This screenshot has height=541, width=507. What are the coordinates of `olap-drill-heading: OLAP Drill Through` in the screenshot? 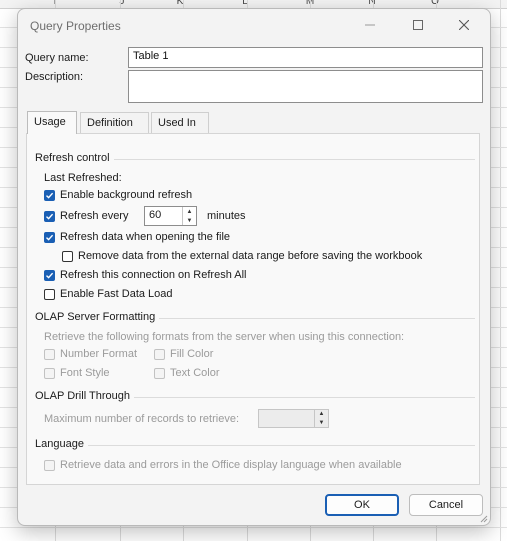 It's located at (84, 396).